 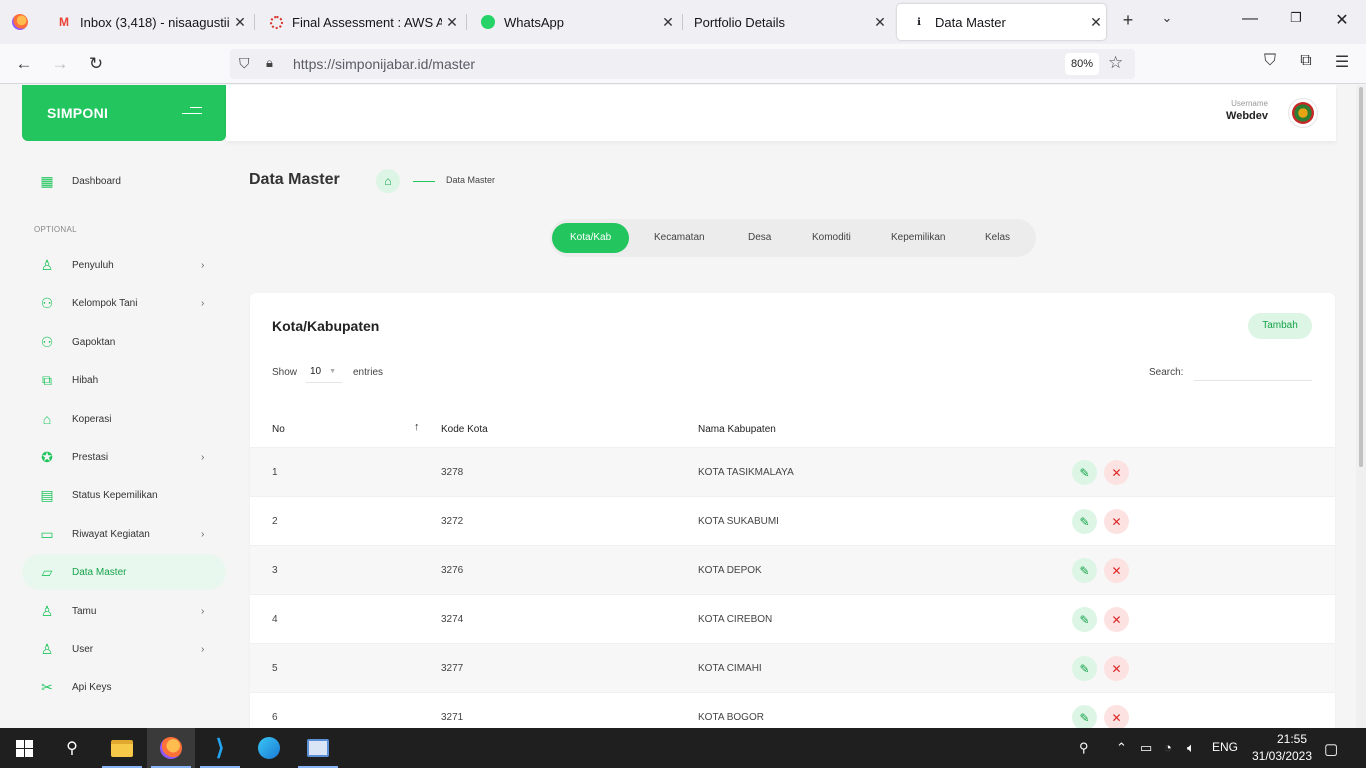 I want to click on sidebar-item-label: User, so click(x=83, y=649).